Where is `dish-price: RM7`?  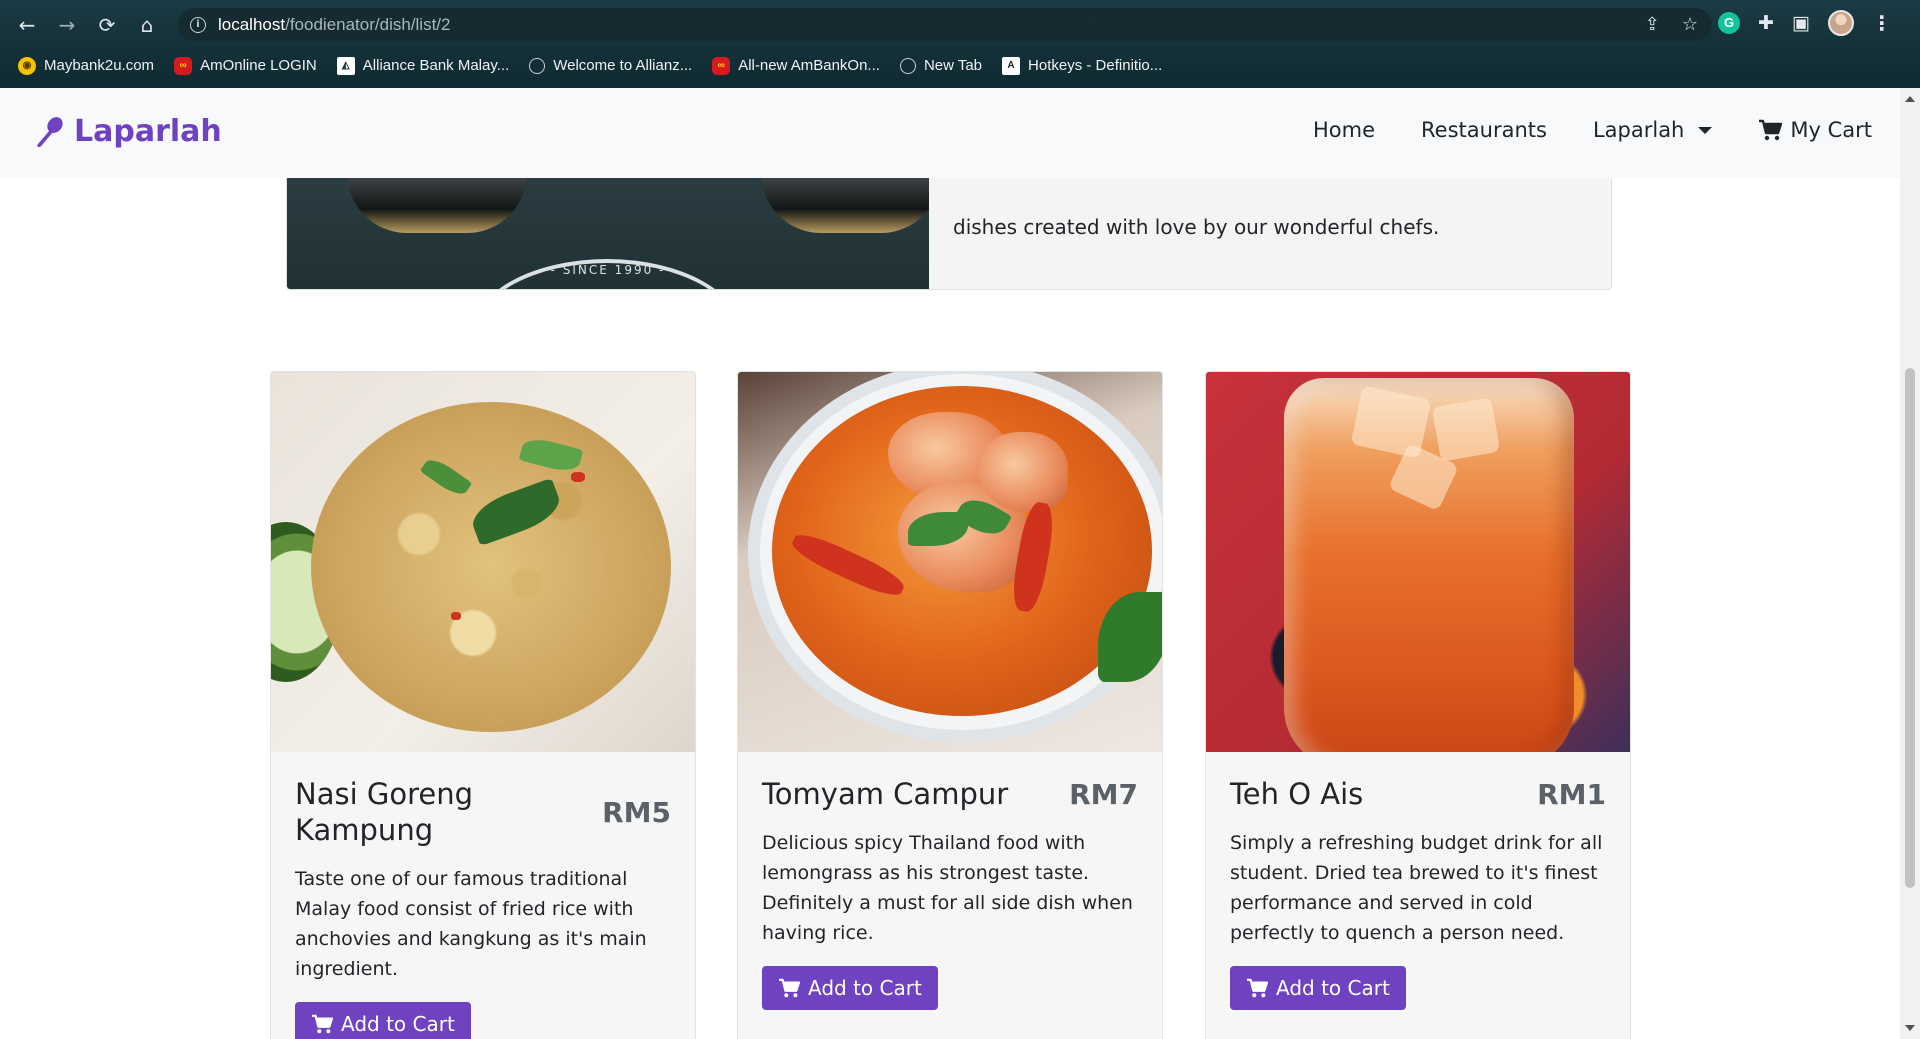
dish-price: RM7 is located at coordinates (1103, 794).